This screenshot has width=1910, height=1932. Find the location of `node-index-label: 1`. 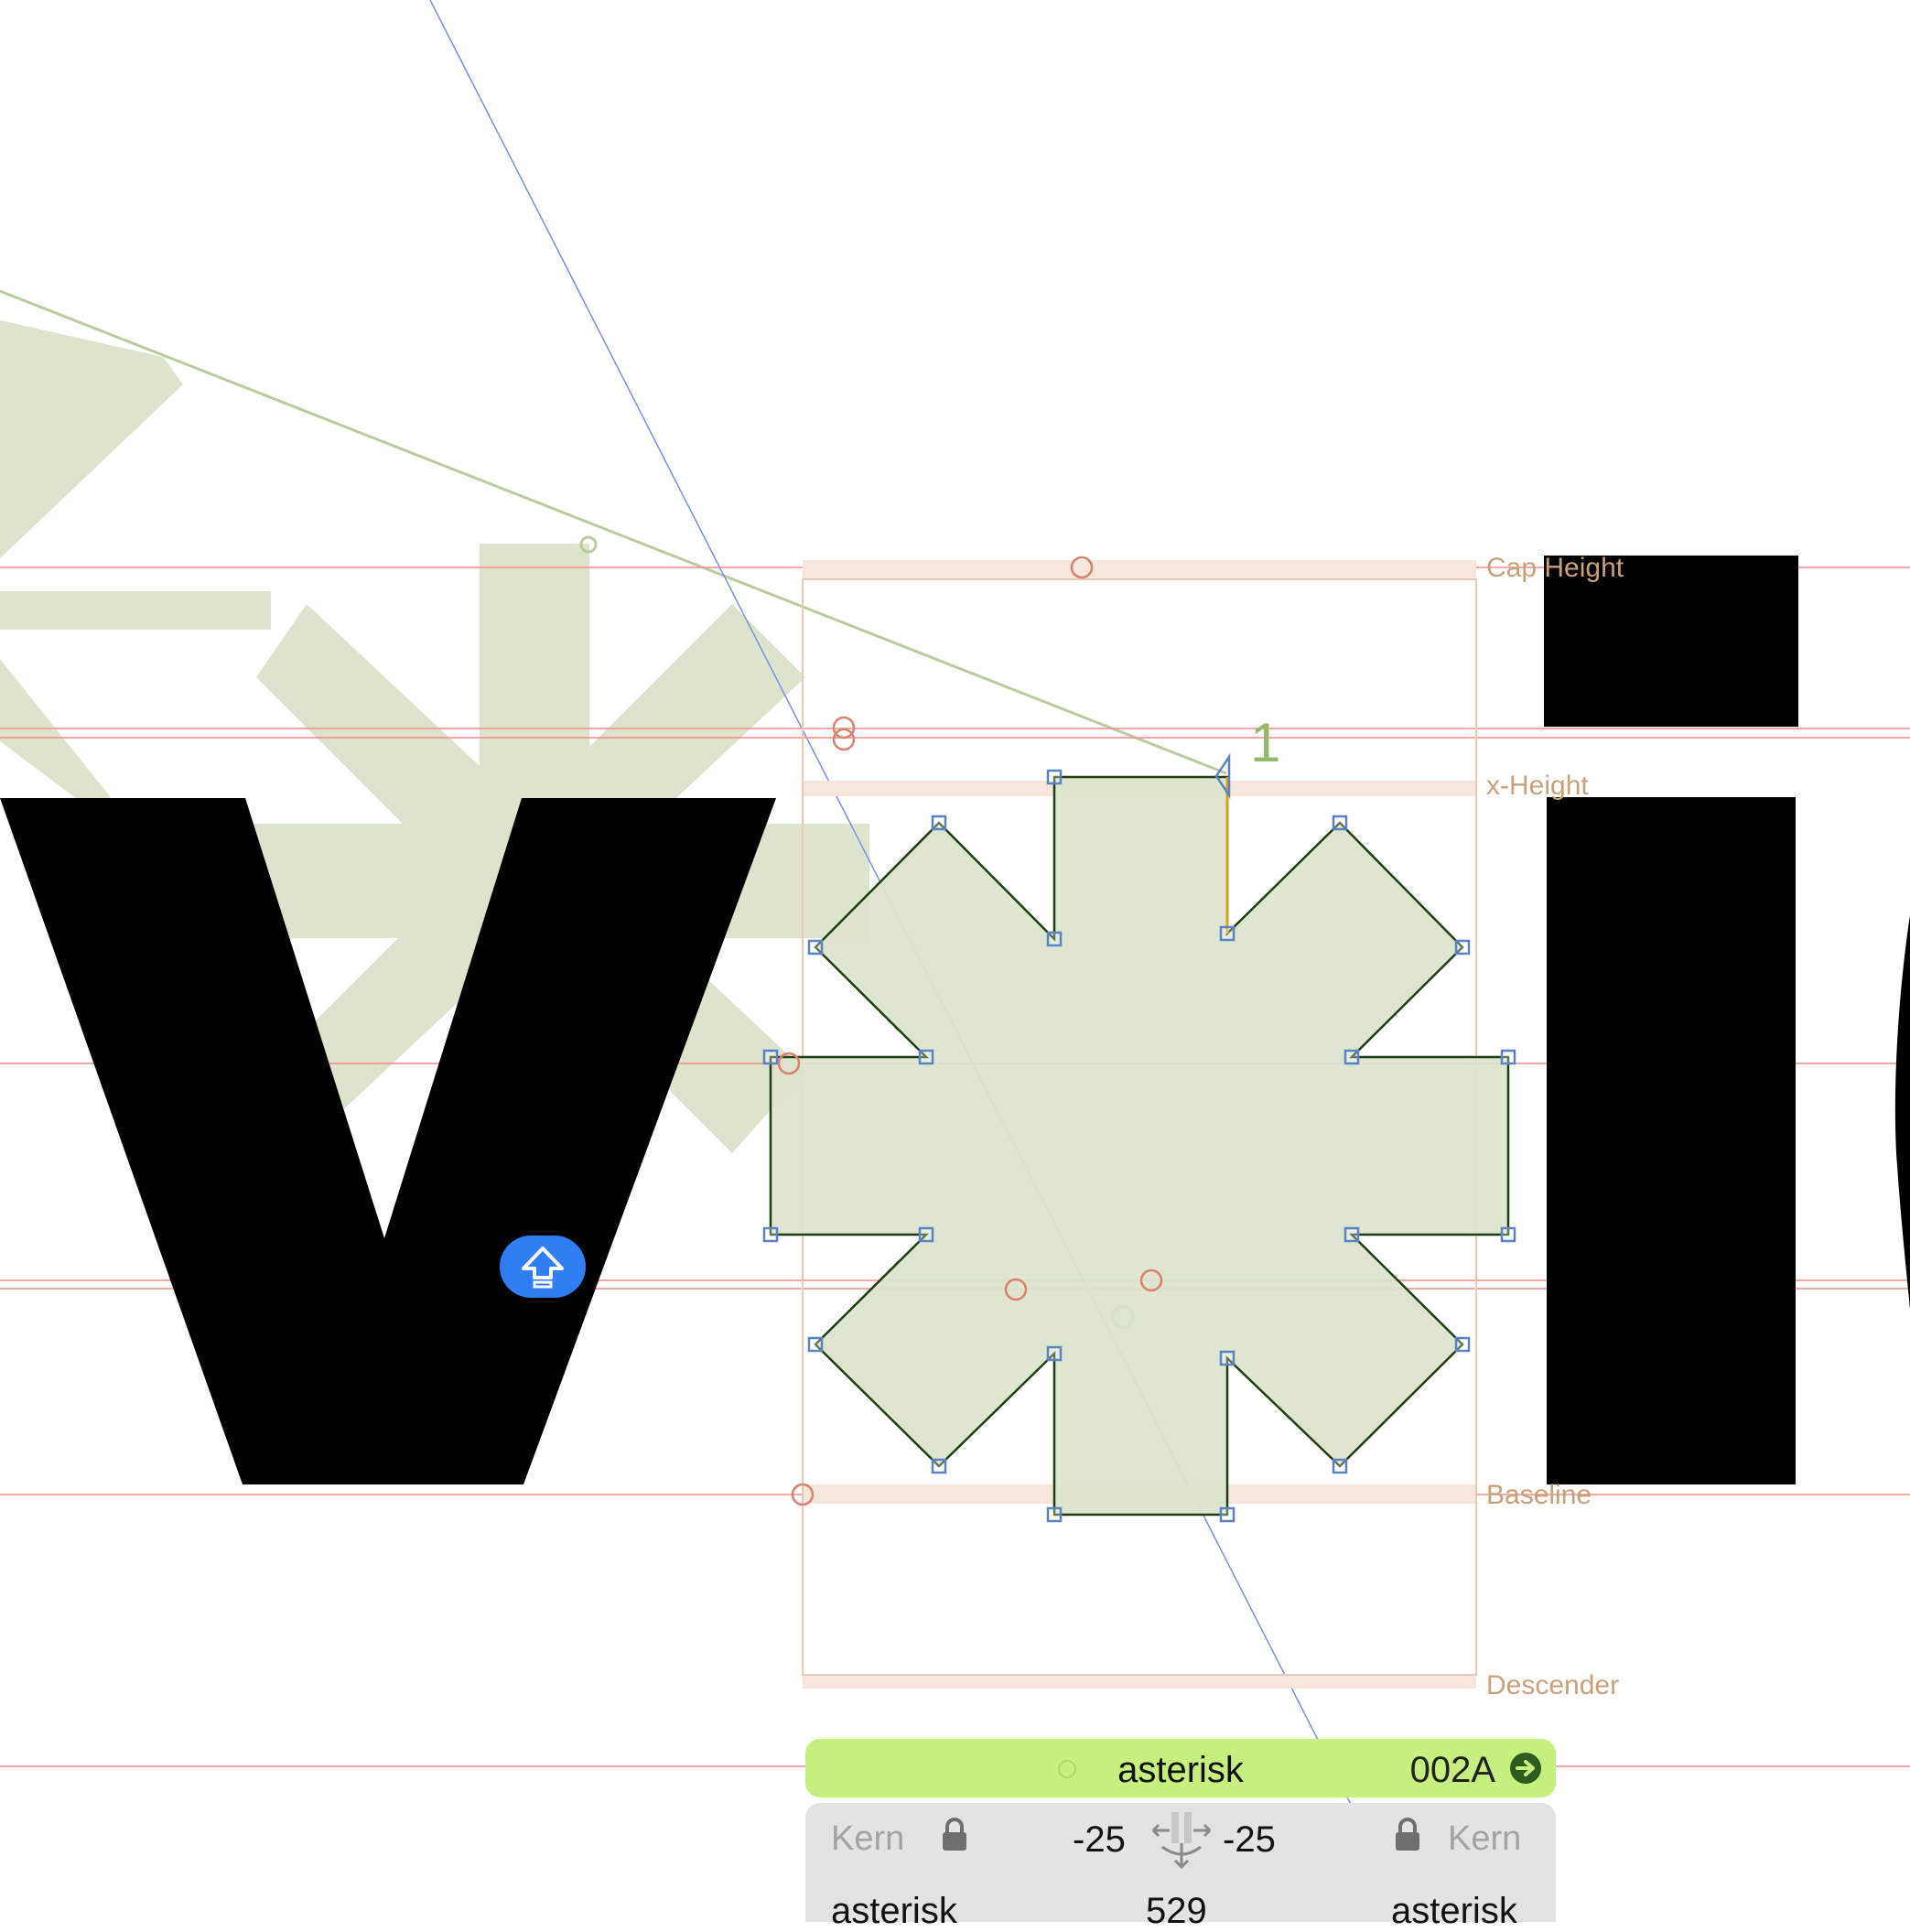

node-index-label: 1 is located at coordinates (1265, 743).